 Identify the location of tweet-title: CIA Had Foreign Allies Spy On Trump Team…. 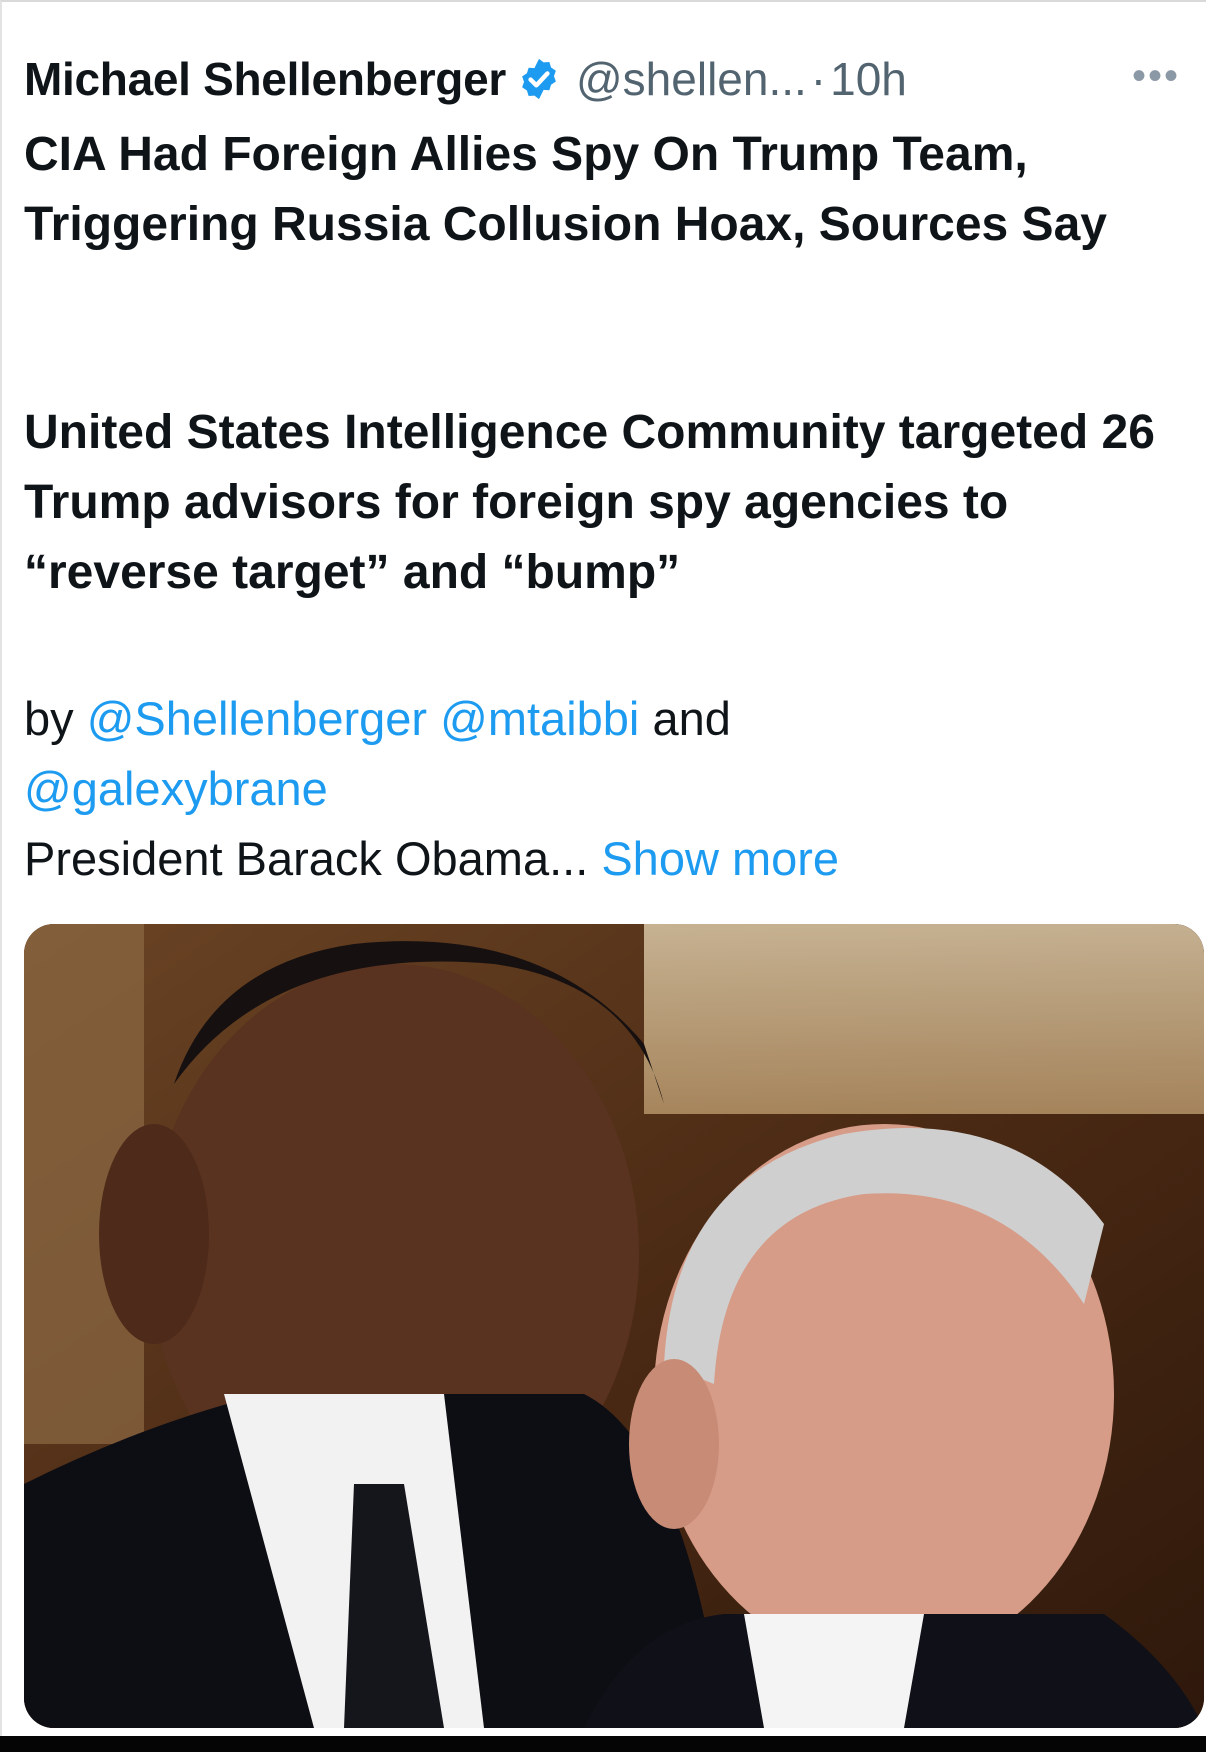
(565, 189).